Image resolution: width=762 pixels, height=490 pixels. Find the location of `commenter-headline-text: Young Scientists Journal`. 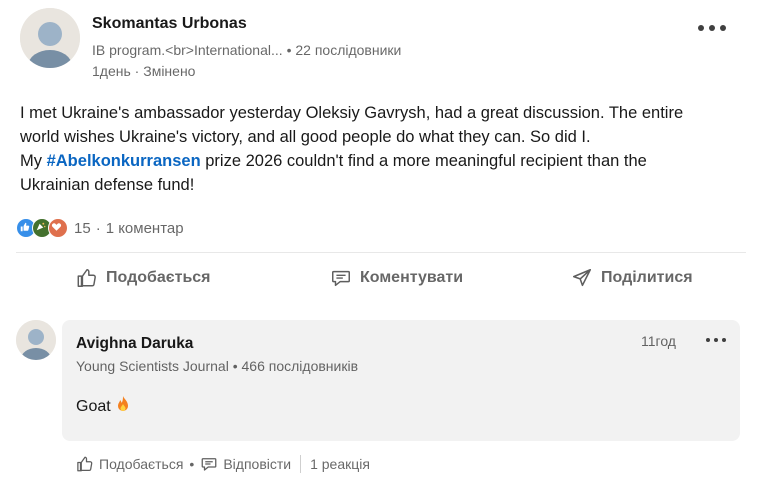

commenter-headline-text: Young Scientists Journal is located at coordinates (152, 366).